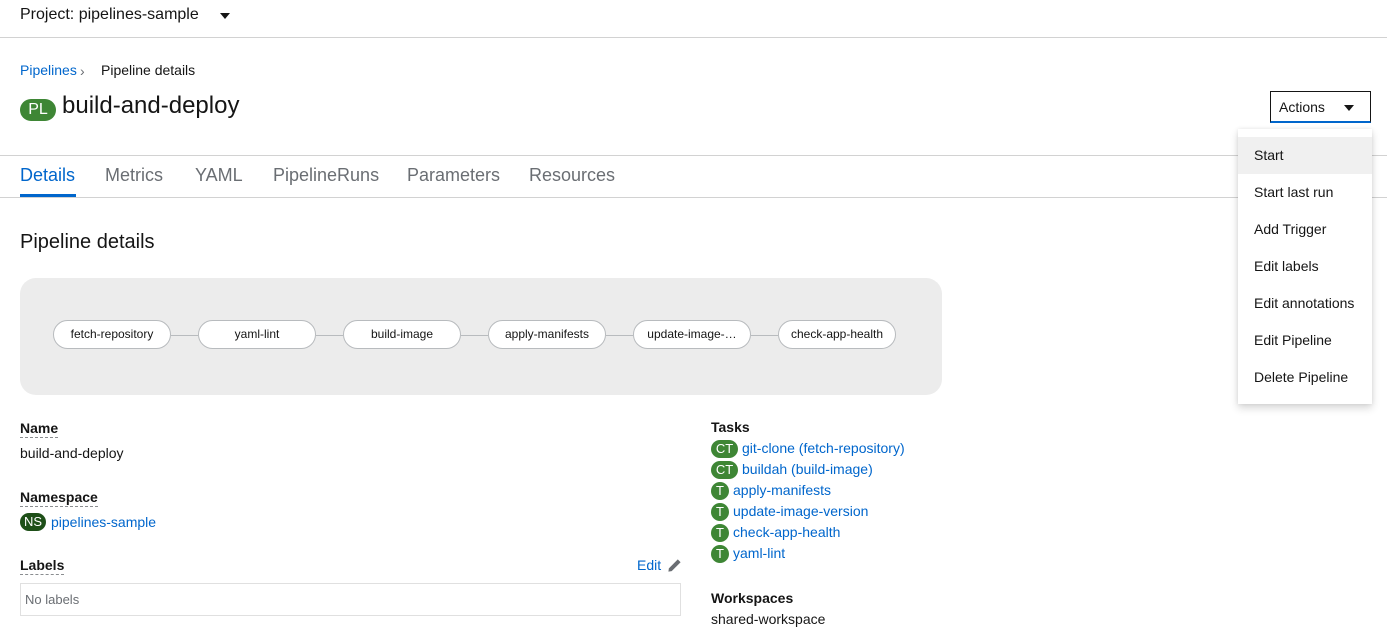 This screenshot has width=1387, height=636. Describe the element at coordinates (402, 334) in the screenshot. I see `graph-node-build-image: build-image` at that location.